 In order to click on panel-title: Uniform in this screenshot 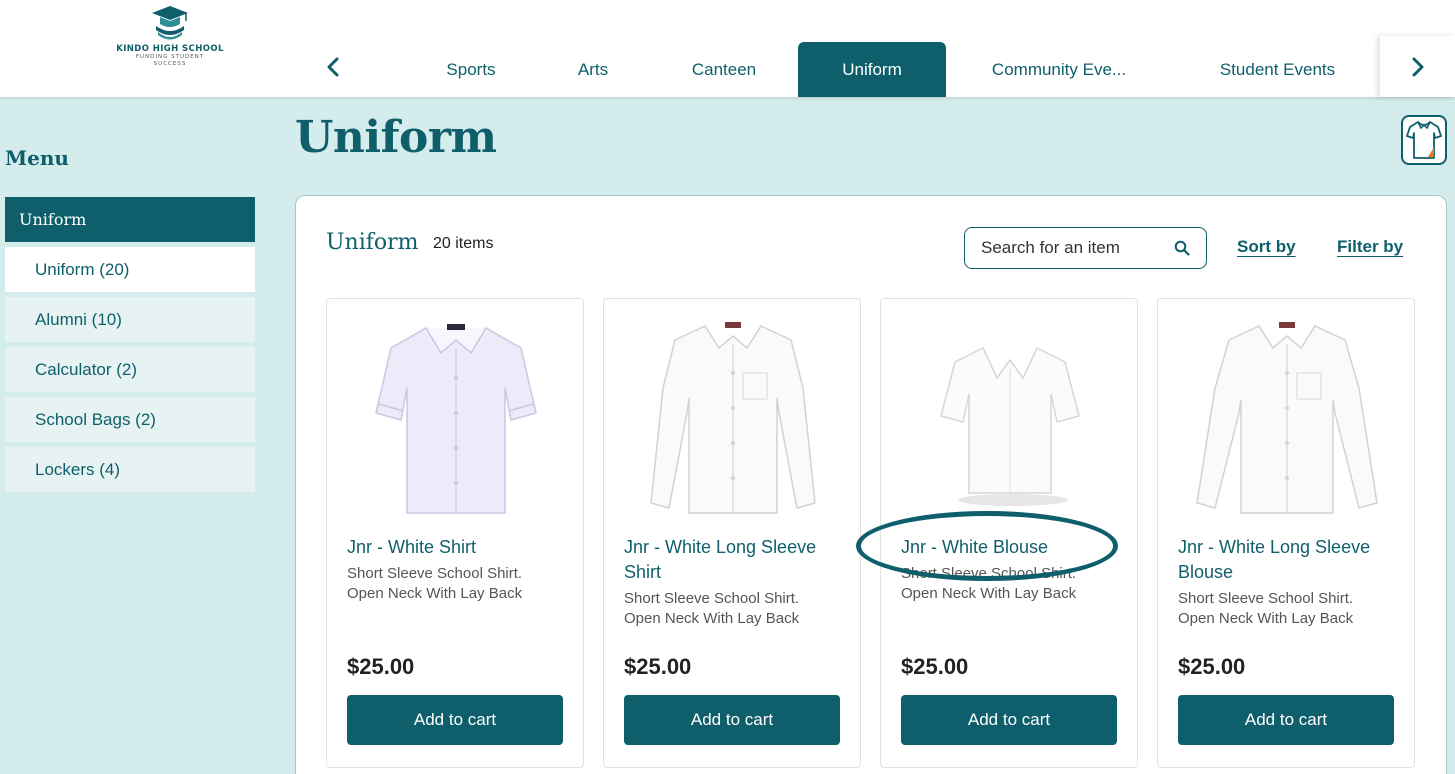, I will do `click(372, 242)`.